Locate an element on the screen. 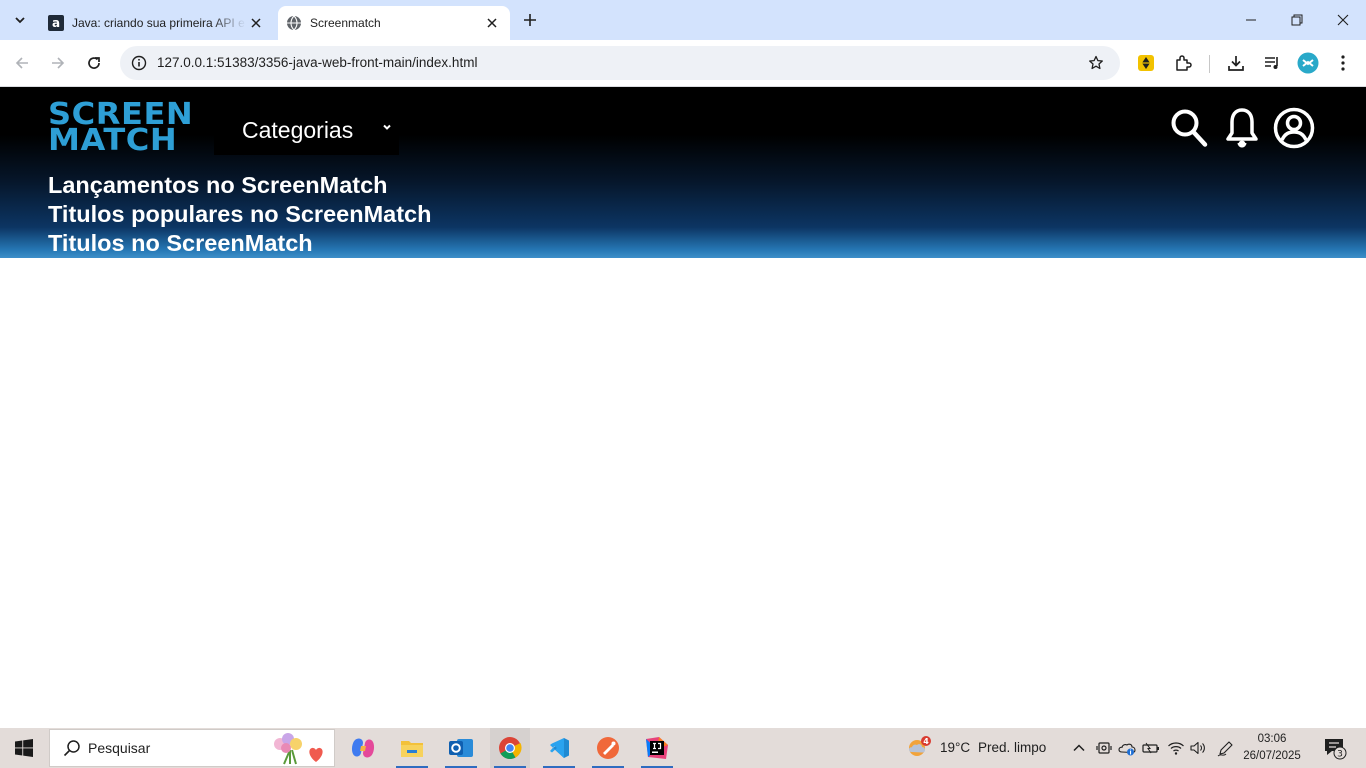  close-window-button is located at coordinates (1343, 20).